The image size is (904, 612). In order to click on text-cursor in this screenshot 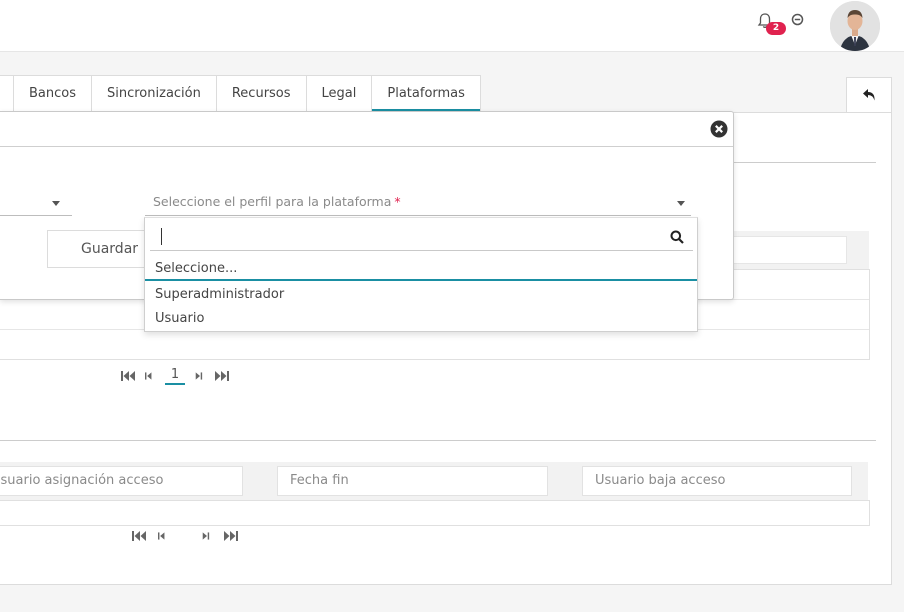, I will do `click(161, 236)`.